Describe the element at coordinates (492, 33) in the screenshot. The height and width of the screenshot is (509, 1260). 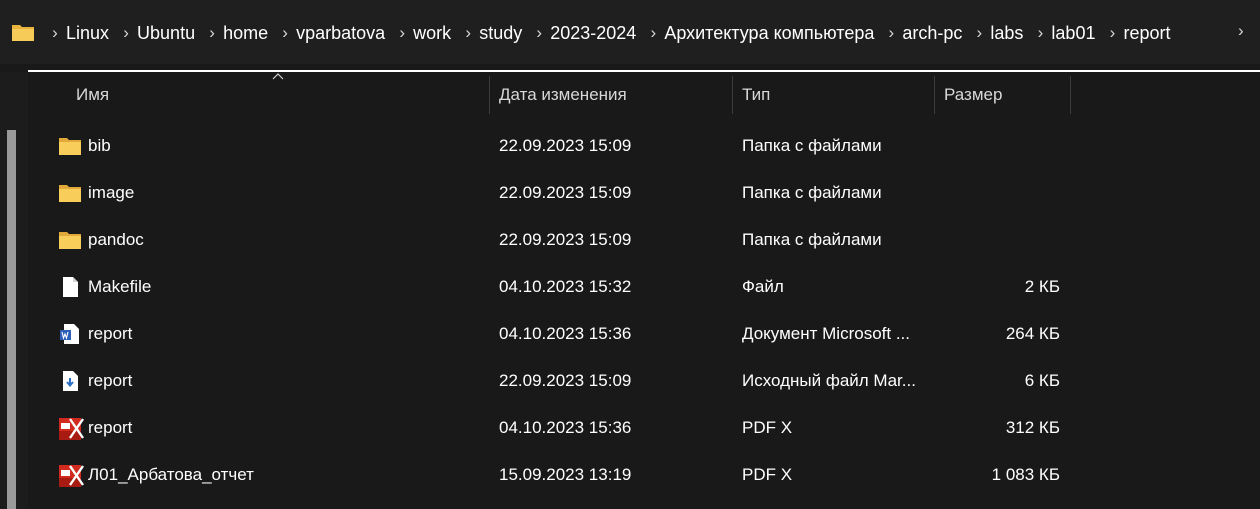
I see `breadcrumb-item: › study` at that location.